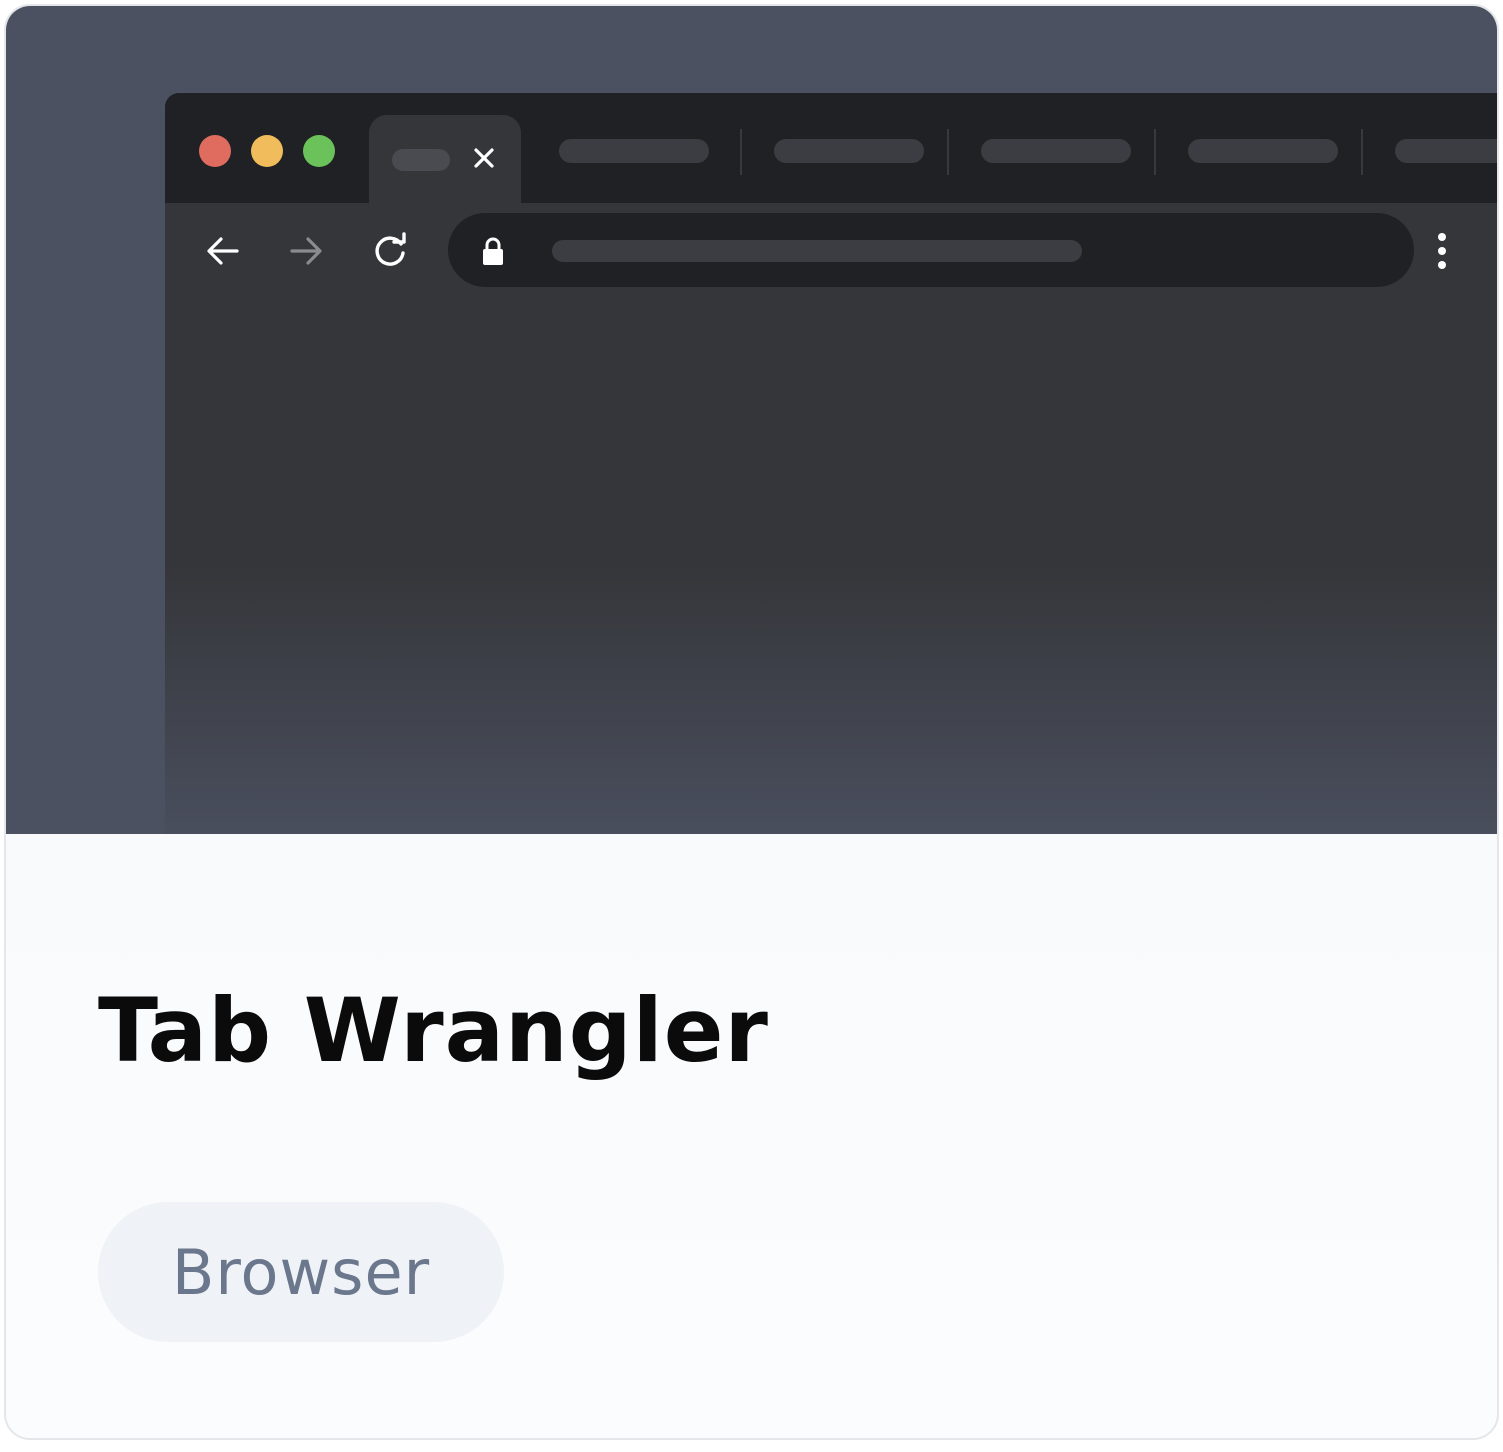 Image resolution: width=1503 pixels, height=1452 pixels. I want to click on tab-strip, so click(831, 154).